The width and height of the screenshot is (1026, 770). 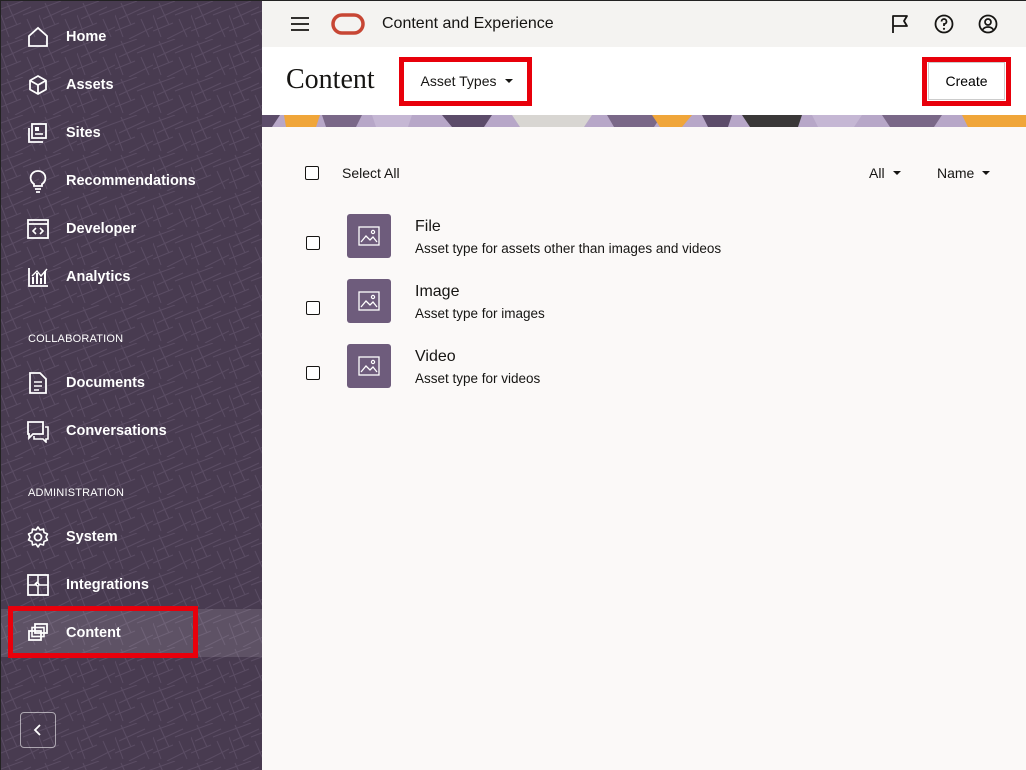 I want to click on chevron-left-icon, so click(x=38, y=730).